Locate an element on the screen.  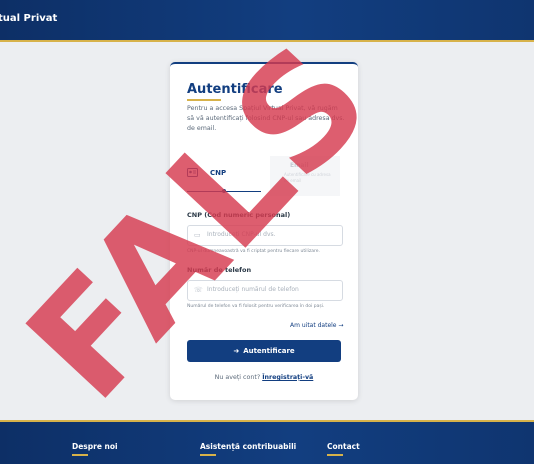
phone-placeholder: Introduceți numărul de telefon is located at coordinates (253, 289).